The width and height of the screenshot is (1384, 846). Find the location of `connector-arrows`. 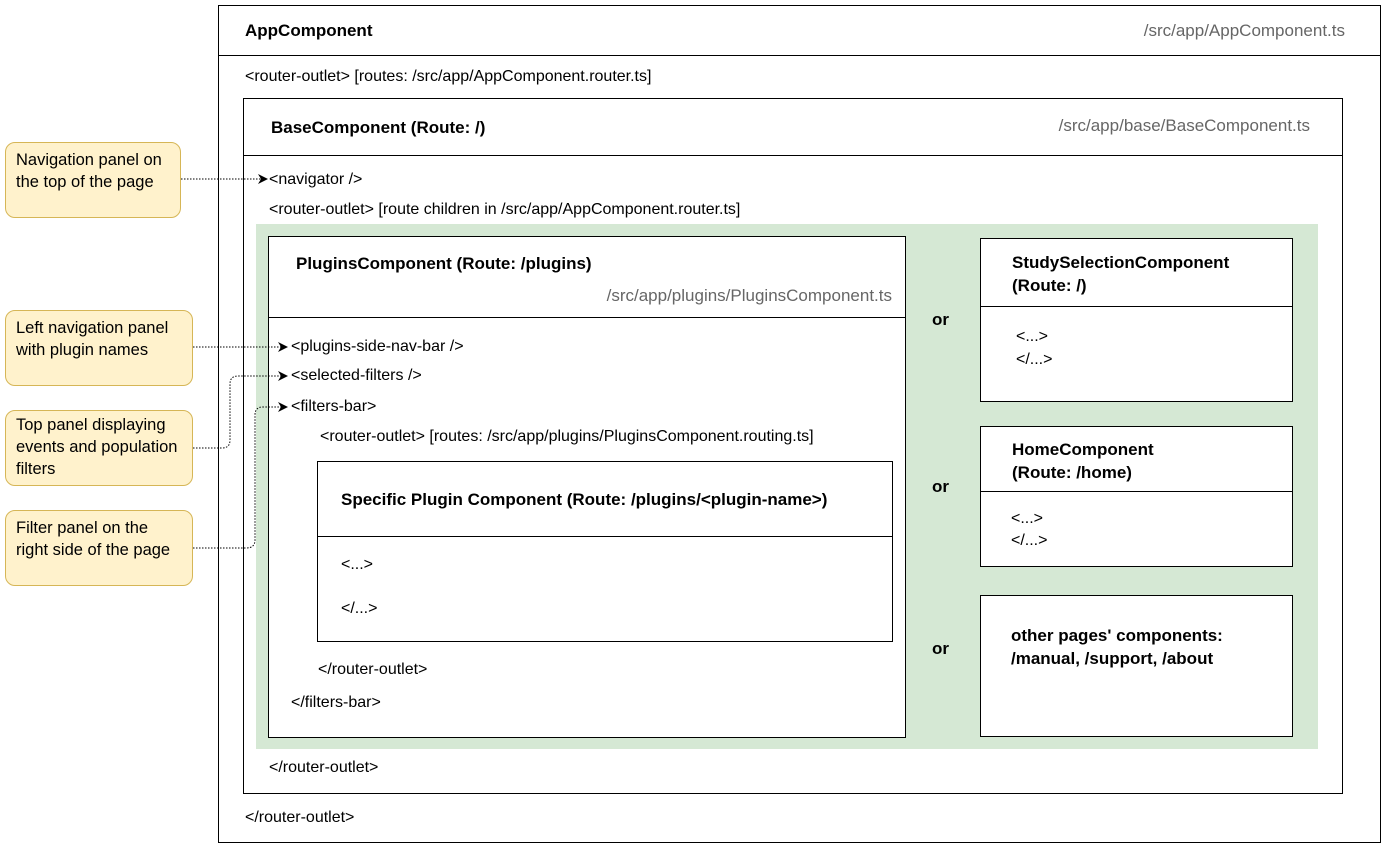

connector-arrows is located at coordinates (234, 361).